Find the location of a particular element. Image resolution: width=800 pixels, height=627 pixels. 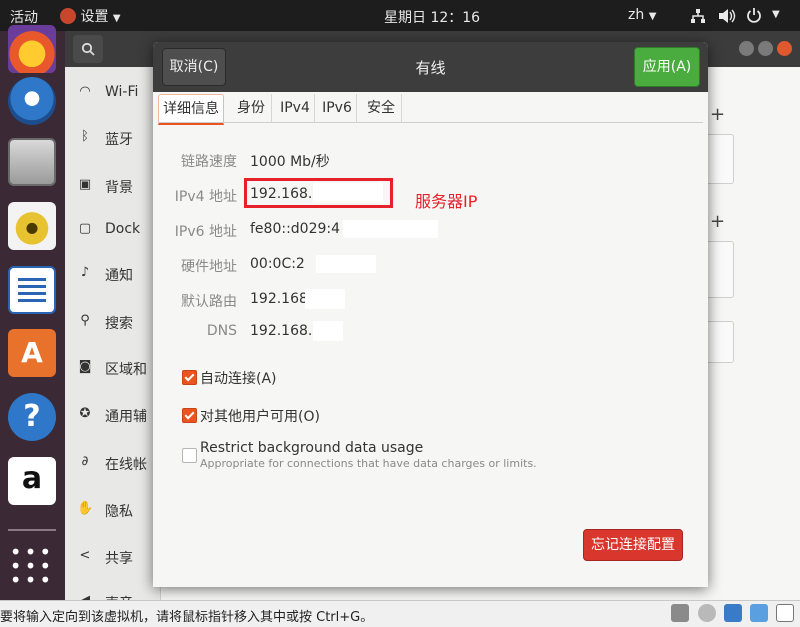

audio-icon is located at coordinates (758, 613).